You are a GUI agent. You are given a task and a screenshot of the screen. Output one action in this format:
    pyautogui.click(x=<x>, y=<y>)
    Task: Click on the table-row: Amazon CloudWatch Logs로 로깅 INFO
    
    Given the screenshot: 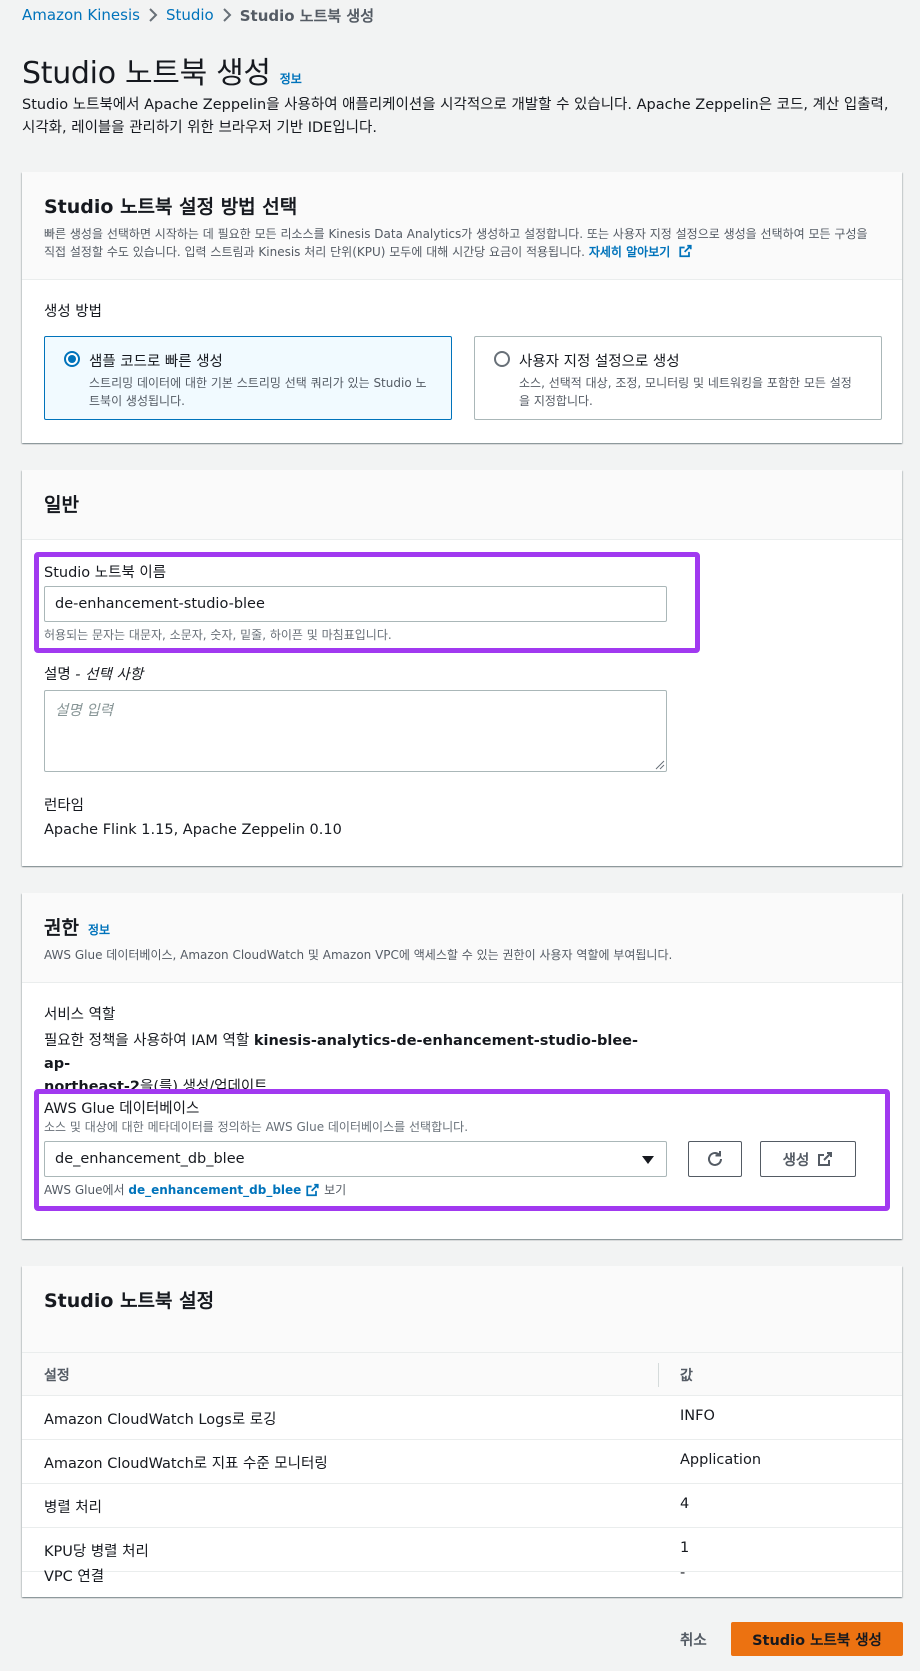 What is the action you would take?
    pyautogui.click(x=462, y=1418)
    